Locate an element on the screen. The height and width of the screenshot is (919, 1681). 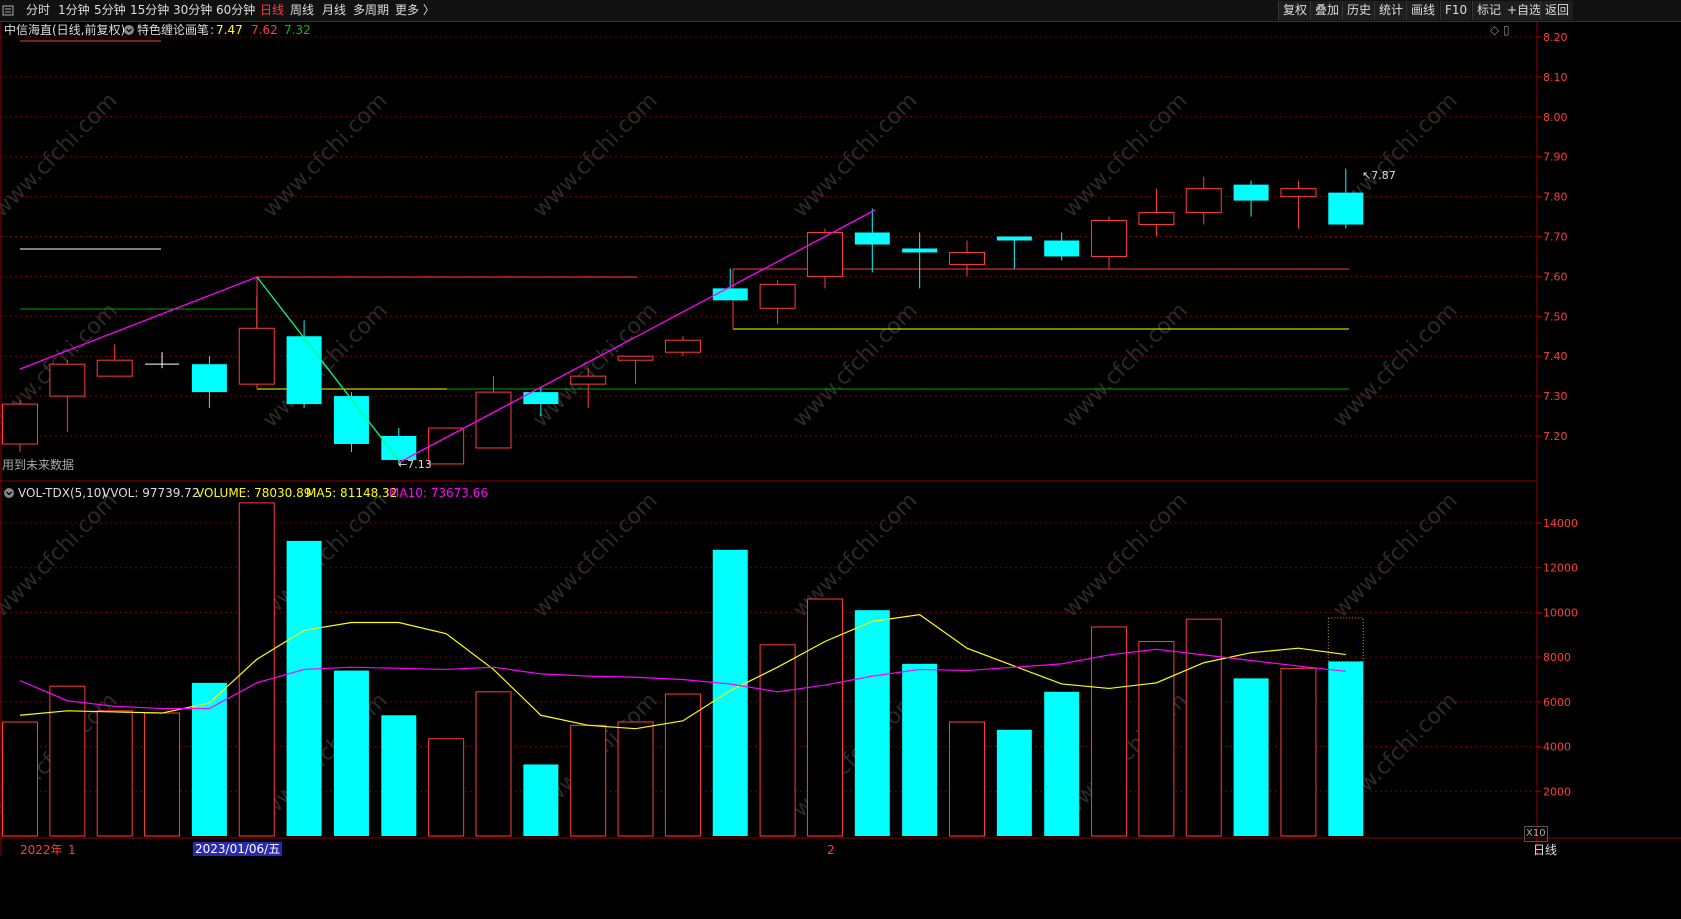
selected-date-label: 2023/01/06/五 is located at coordinates (238, 849).